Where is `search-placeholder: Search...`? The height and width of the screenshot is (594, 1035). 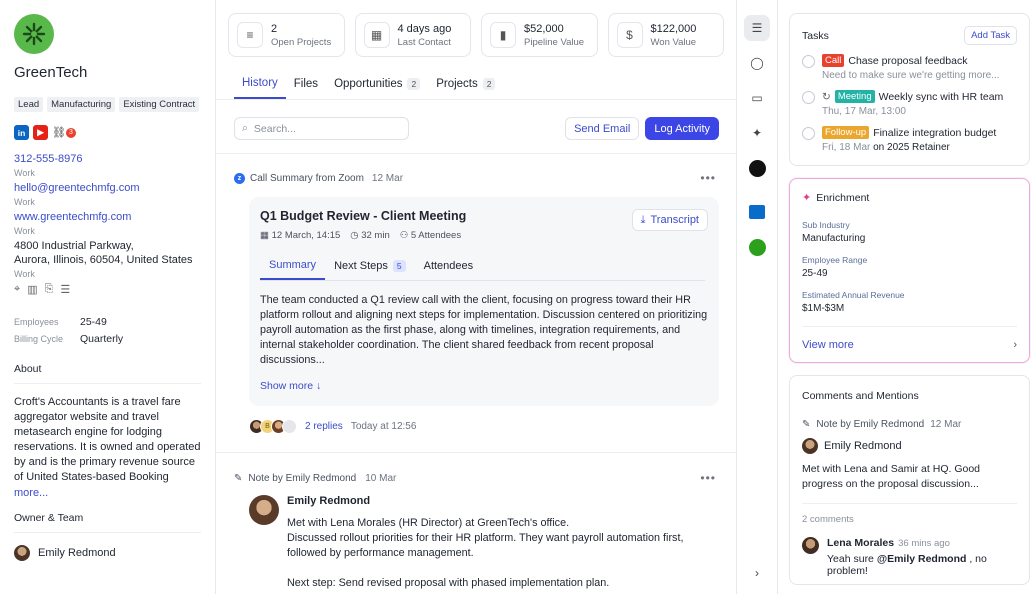
search-placeholder: Search... is located at coordinates (274, 128).